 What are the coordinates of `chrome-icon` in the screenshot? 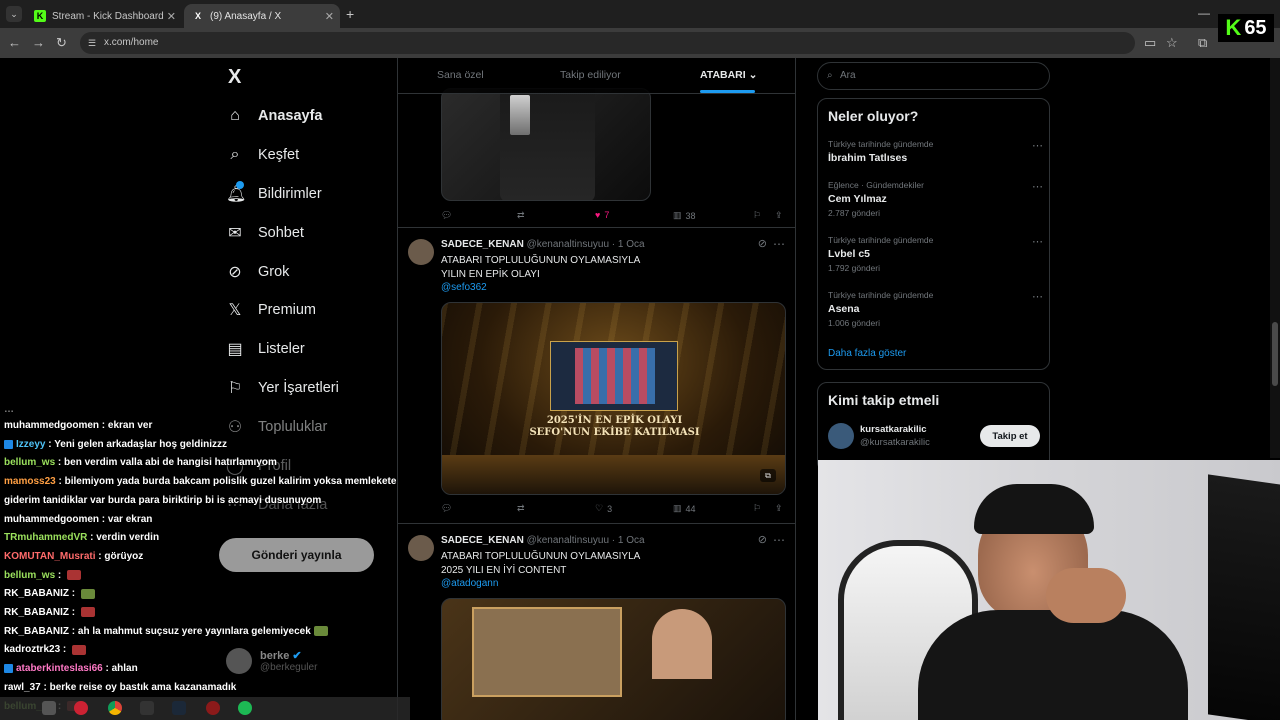 It's located at (115, 708).